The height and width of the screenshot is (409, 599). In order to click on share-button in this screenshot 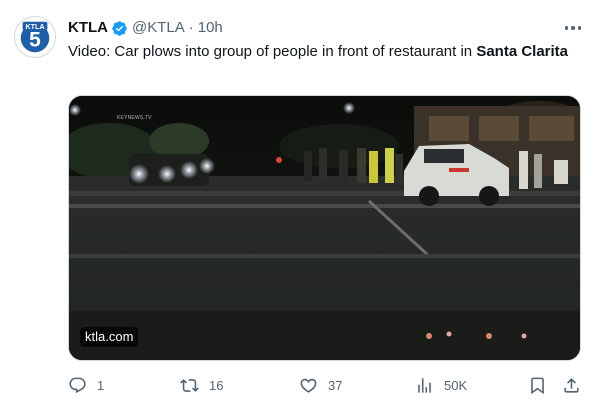, I will do `click(571, 385)`.